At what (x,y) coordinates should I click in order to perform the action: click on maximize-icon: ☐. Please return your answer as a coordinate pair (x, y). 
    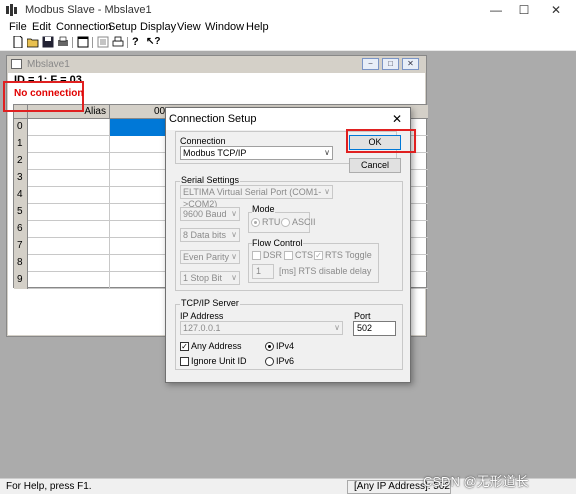
    Looking at the image, I should click on (524, 10).